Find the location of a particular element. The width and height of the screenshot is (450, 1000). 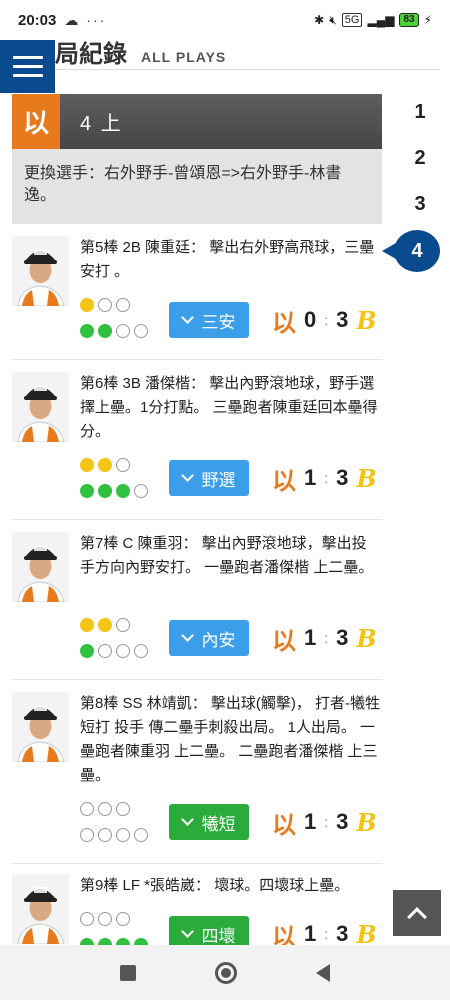

system-nav-bar is located at coordinates (225, 972).